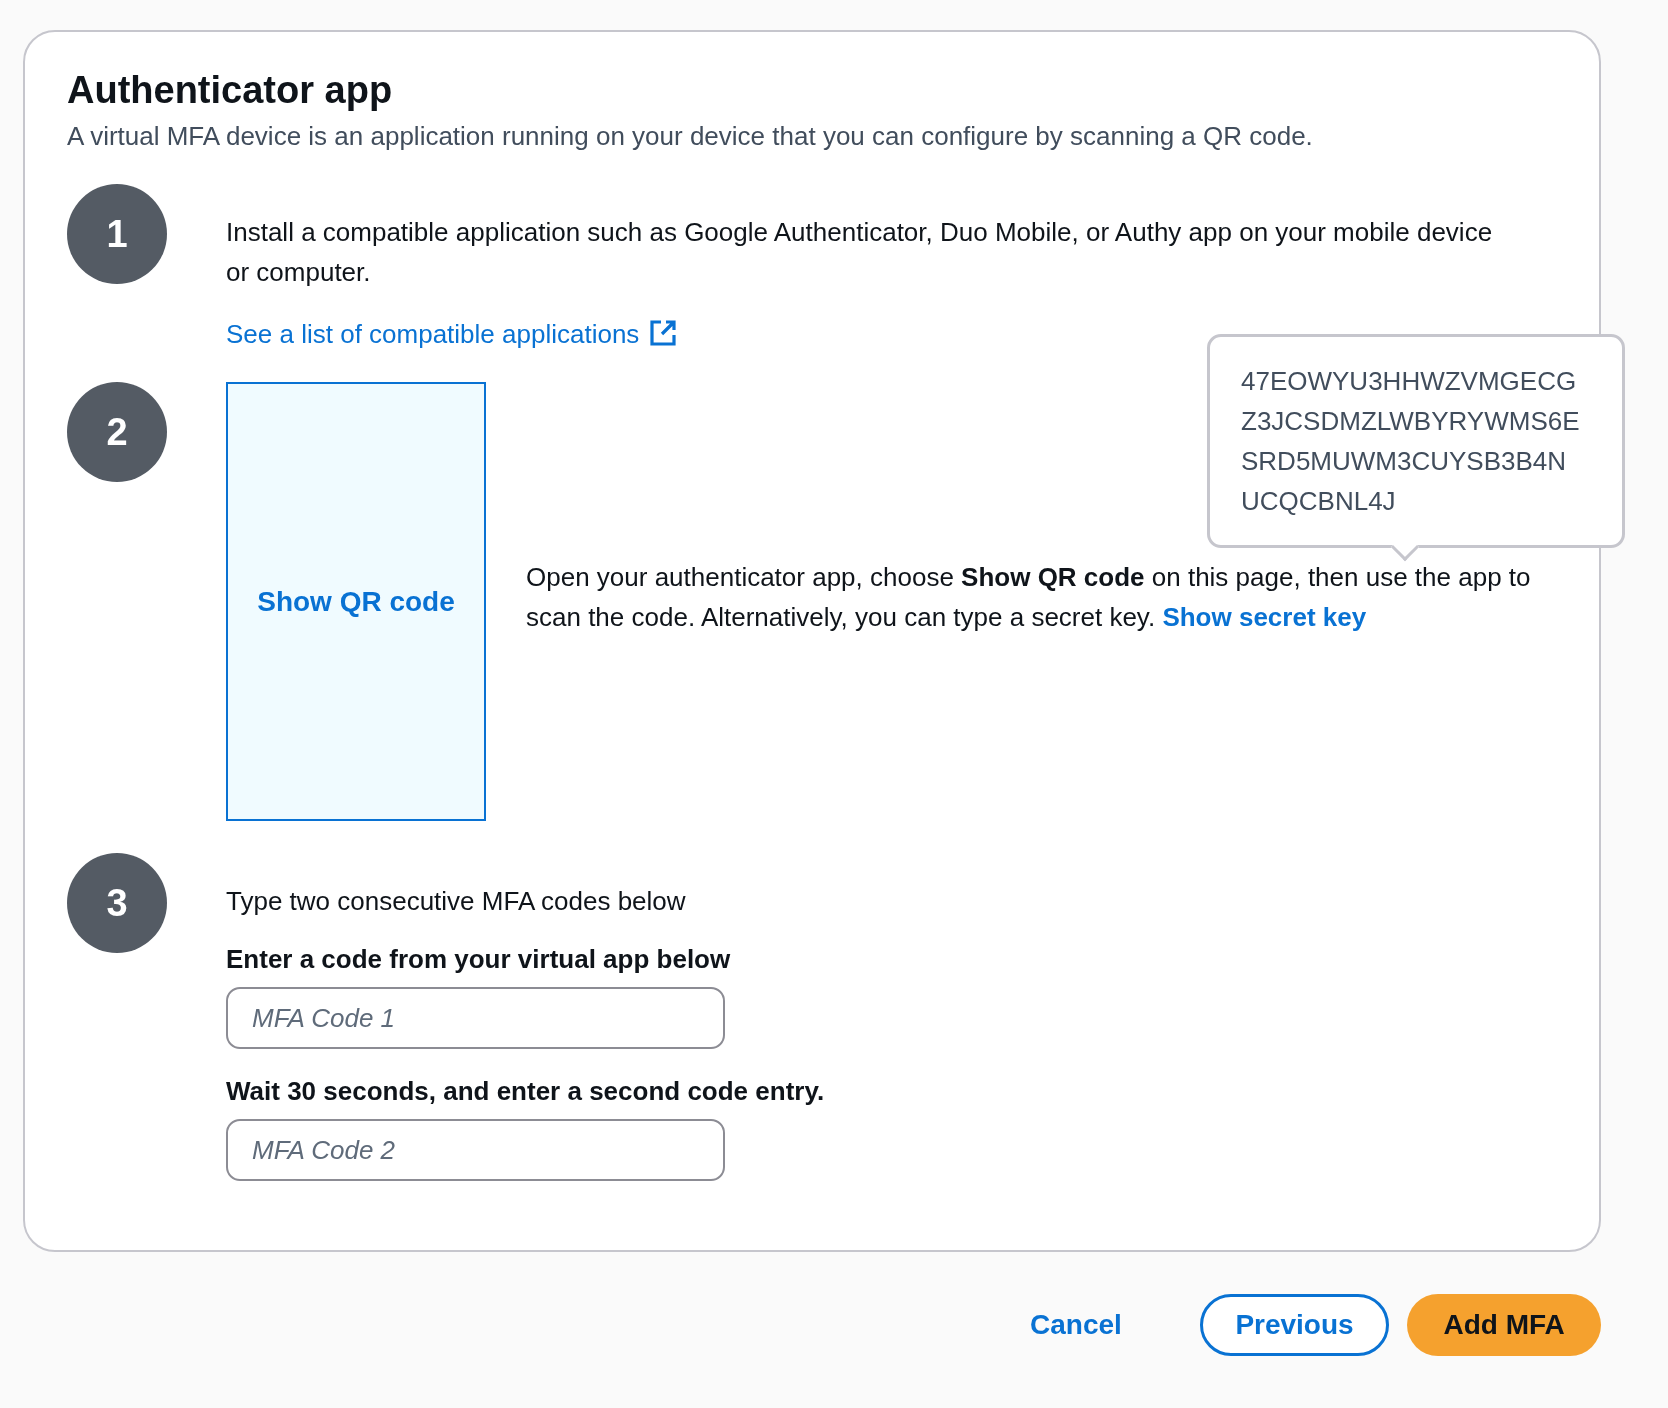 This screenshot has height=1408, width=1668. I want to click on field-label: Enter a code from your virtual app below, so click(478, 959).